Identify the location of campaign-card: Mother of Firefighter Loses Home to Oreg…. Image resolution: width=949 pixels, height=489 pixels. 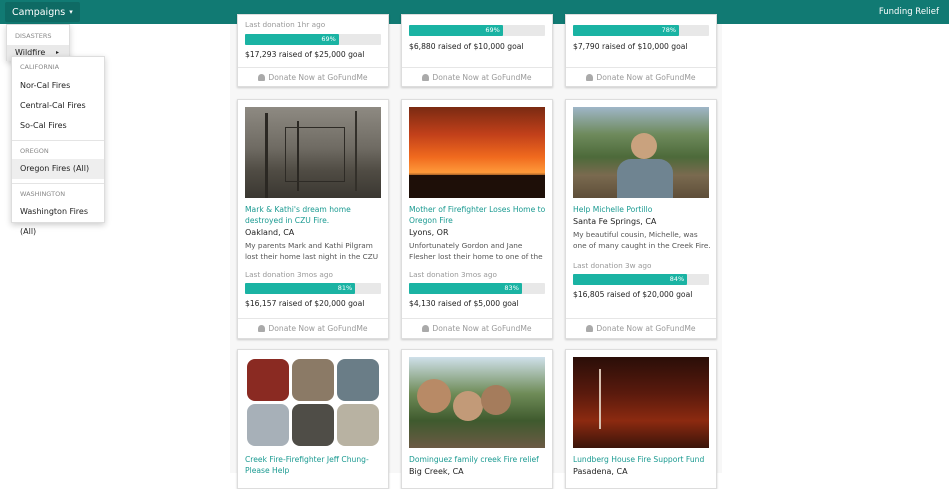
(477, 219).